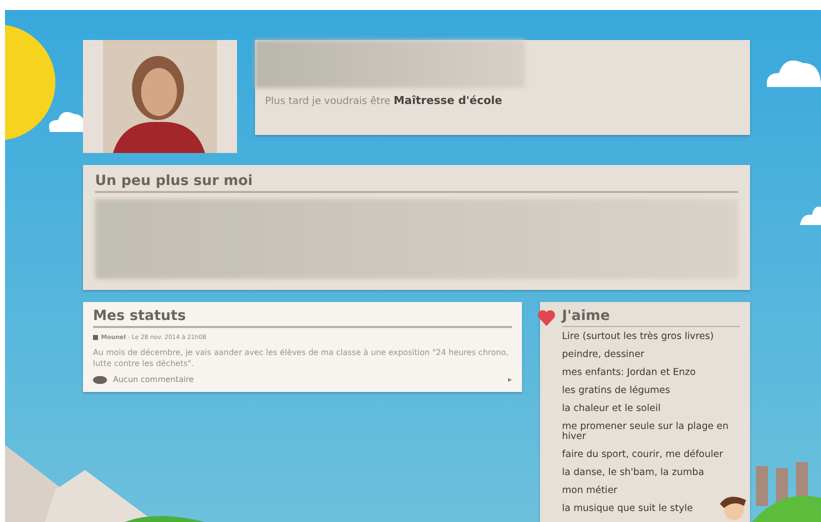  Describe the element at coordinates (301, 358) in the screenshot. I see `status-text: Au mois de décembre, je vais aander avec les élèves de ma classe à une exposition "24 heures chrono, lutte contre les déchets".` at that location.